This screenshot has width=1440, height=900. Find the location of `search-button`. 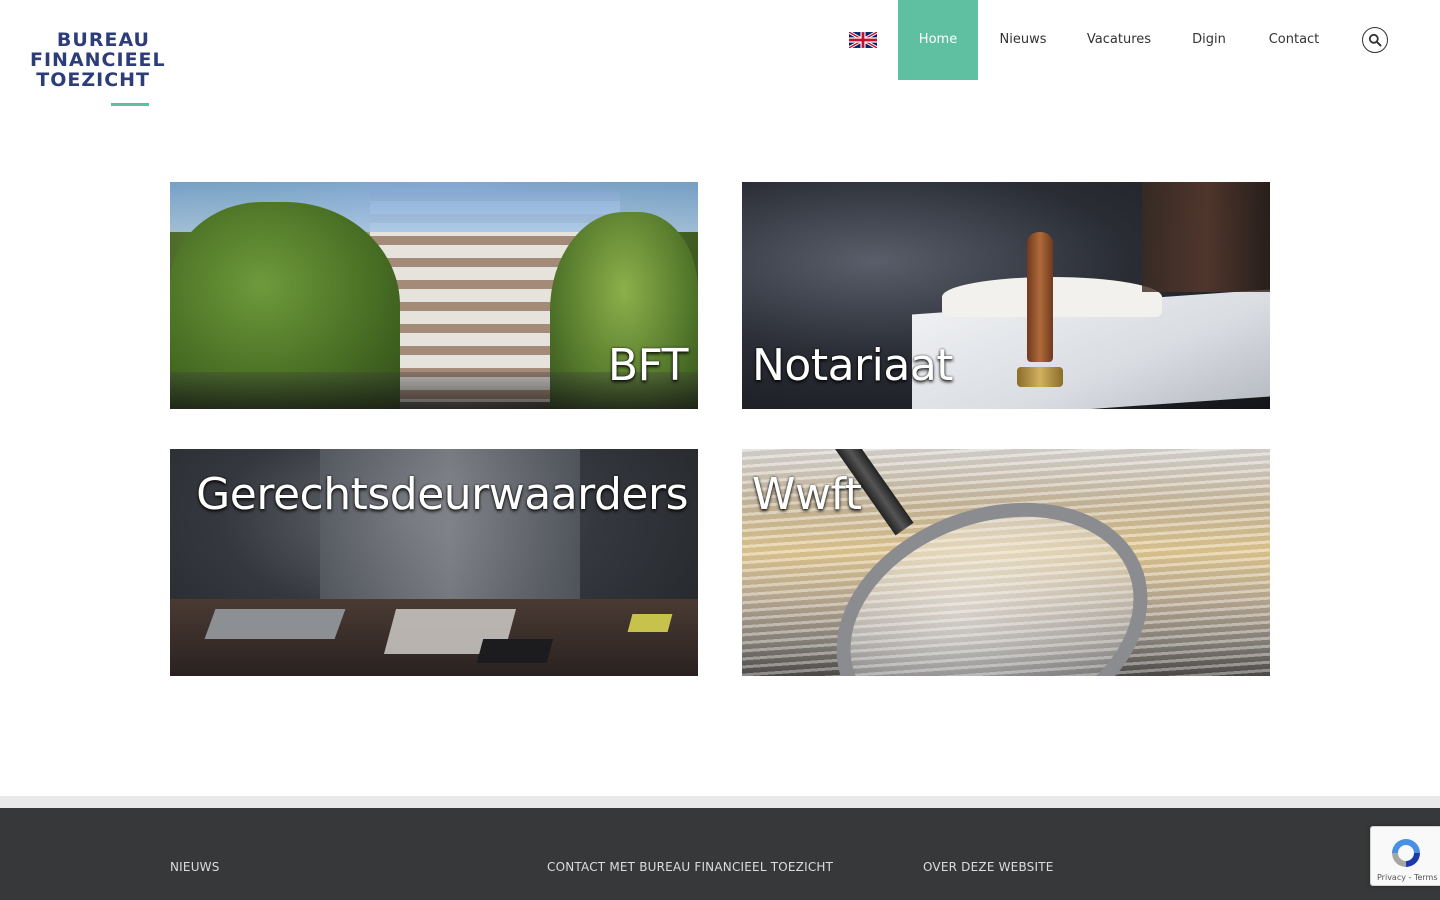

search-button is located at coordinates (1375, 40).